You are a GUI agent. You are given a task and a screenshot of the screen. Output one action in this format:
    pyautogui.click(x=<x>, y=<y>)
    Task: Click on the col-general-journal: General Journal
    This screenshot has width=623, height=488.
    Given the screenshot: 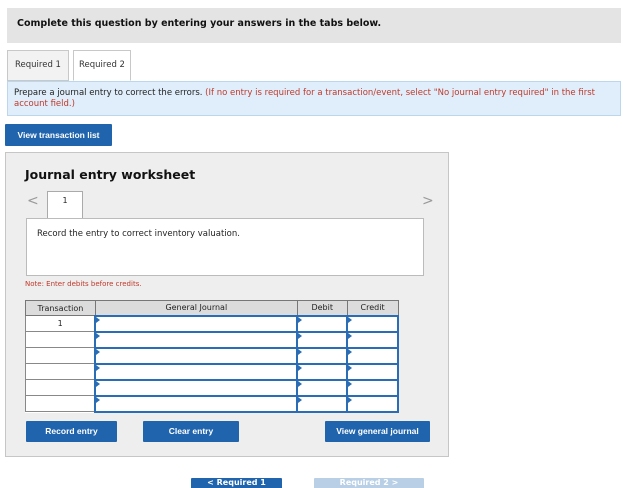 What is the action you would take?
    pyautogui.click(x=196, y=308)
    